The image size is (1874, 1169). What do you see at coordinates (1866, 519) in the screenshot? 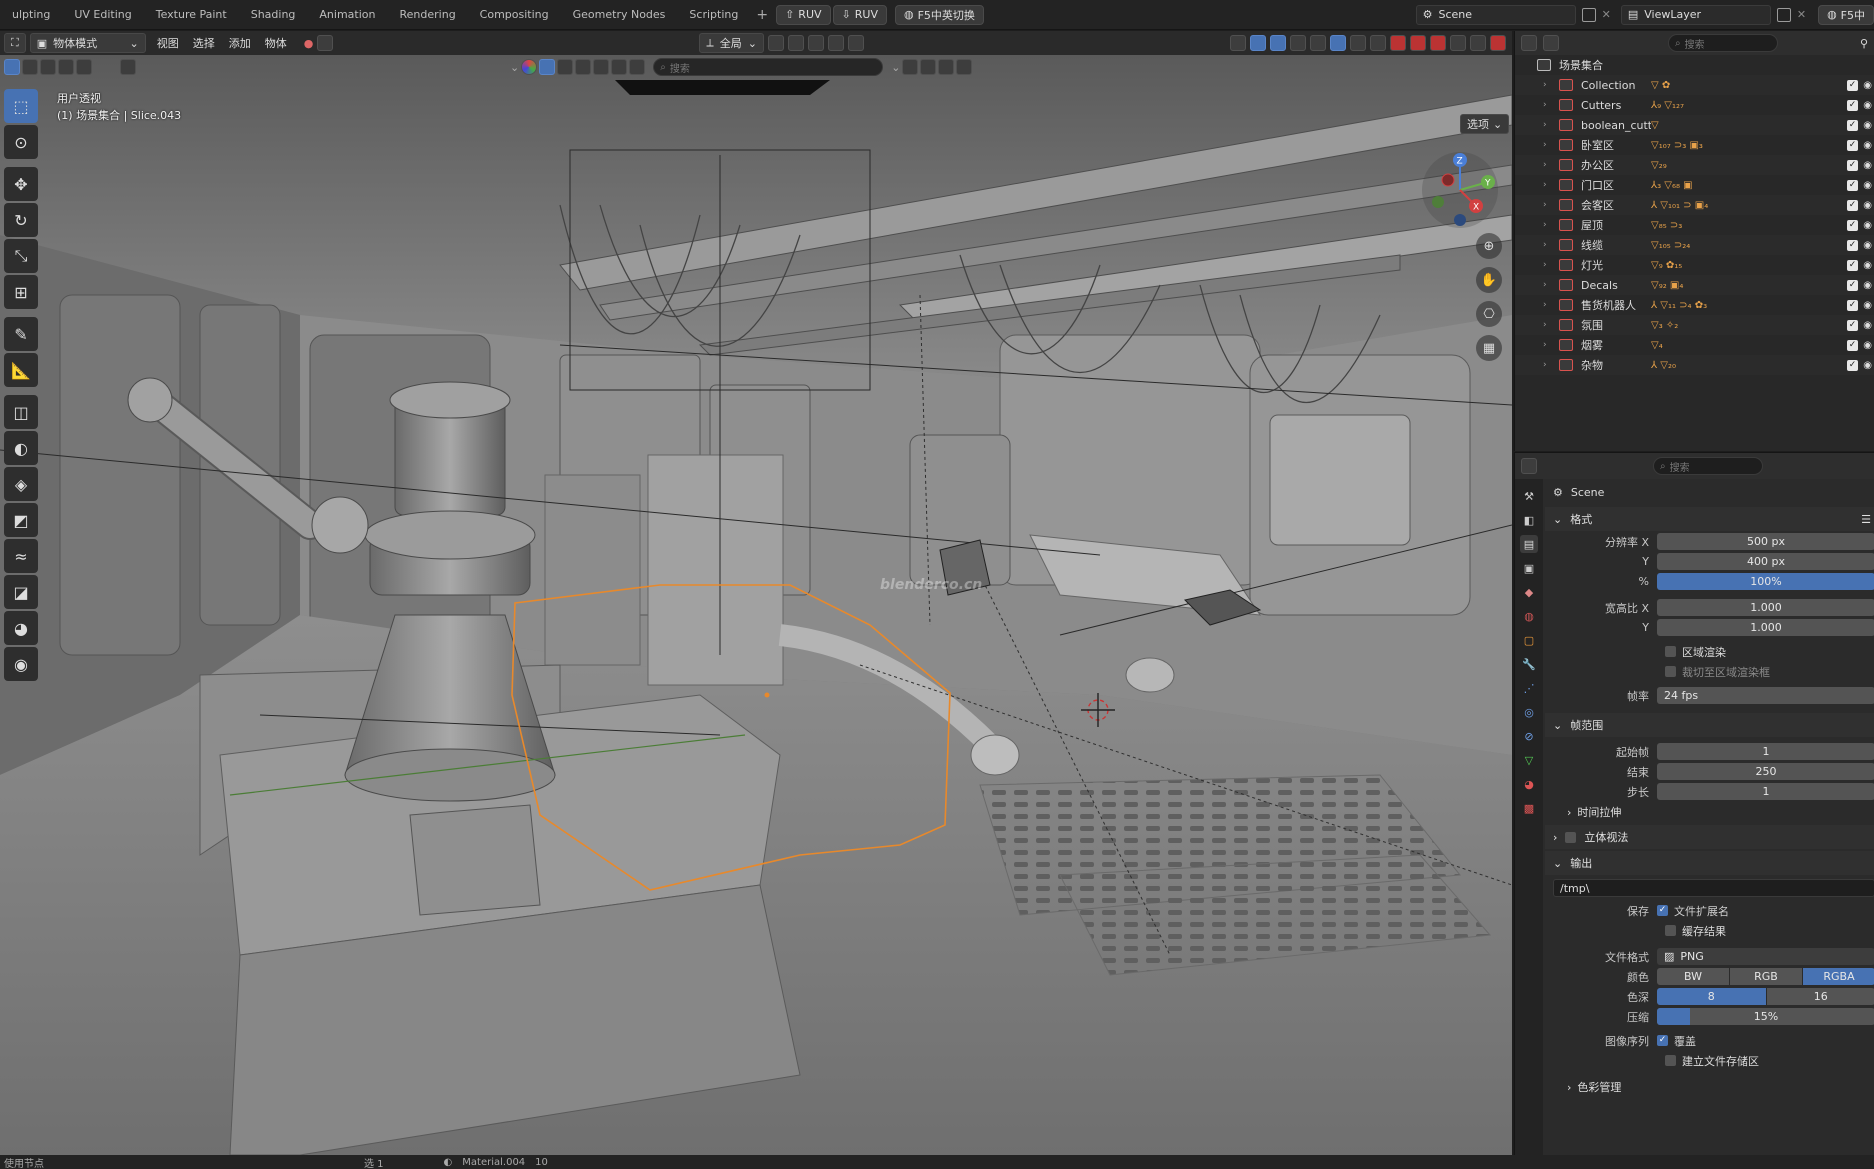
I see `preset-list-icon: ☰` at bounding box center [1866, 519].